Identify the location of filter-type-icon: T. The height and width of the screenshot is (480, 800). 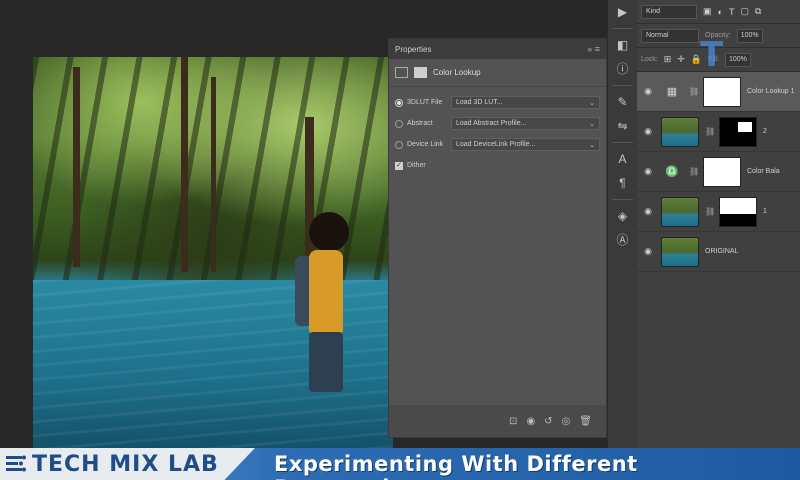
(732, 12).